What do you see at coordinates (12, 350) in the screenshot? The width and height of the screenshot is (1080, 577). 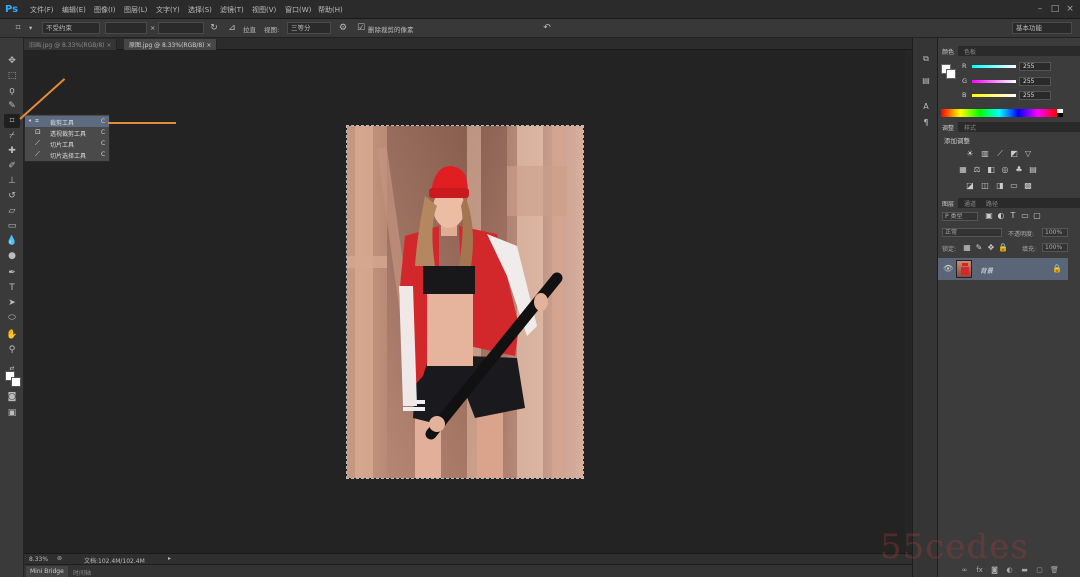 I see `zoom-tool-icon: ⚲` at bounding box center [12, 350].